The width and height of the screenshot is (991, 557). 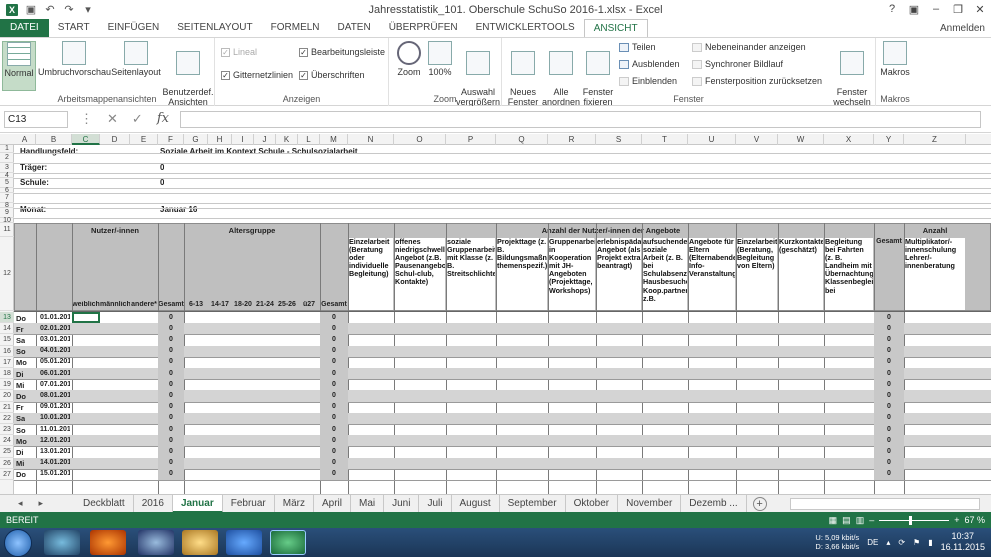 What do you see at coordinates (86, 119) in the screenshot?
I see `more-options-icon: ⋮` at bounding box center [86, 119].